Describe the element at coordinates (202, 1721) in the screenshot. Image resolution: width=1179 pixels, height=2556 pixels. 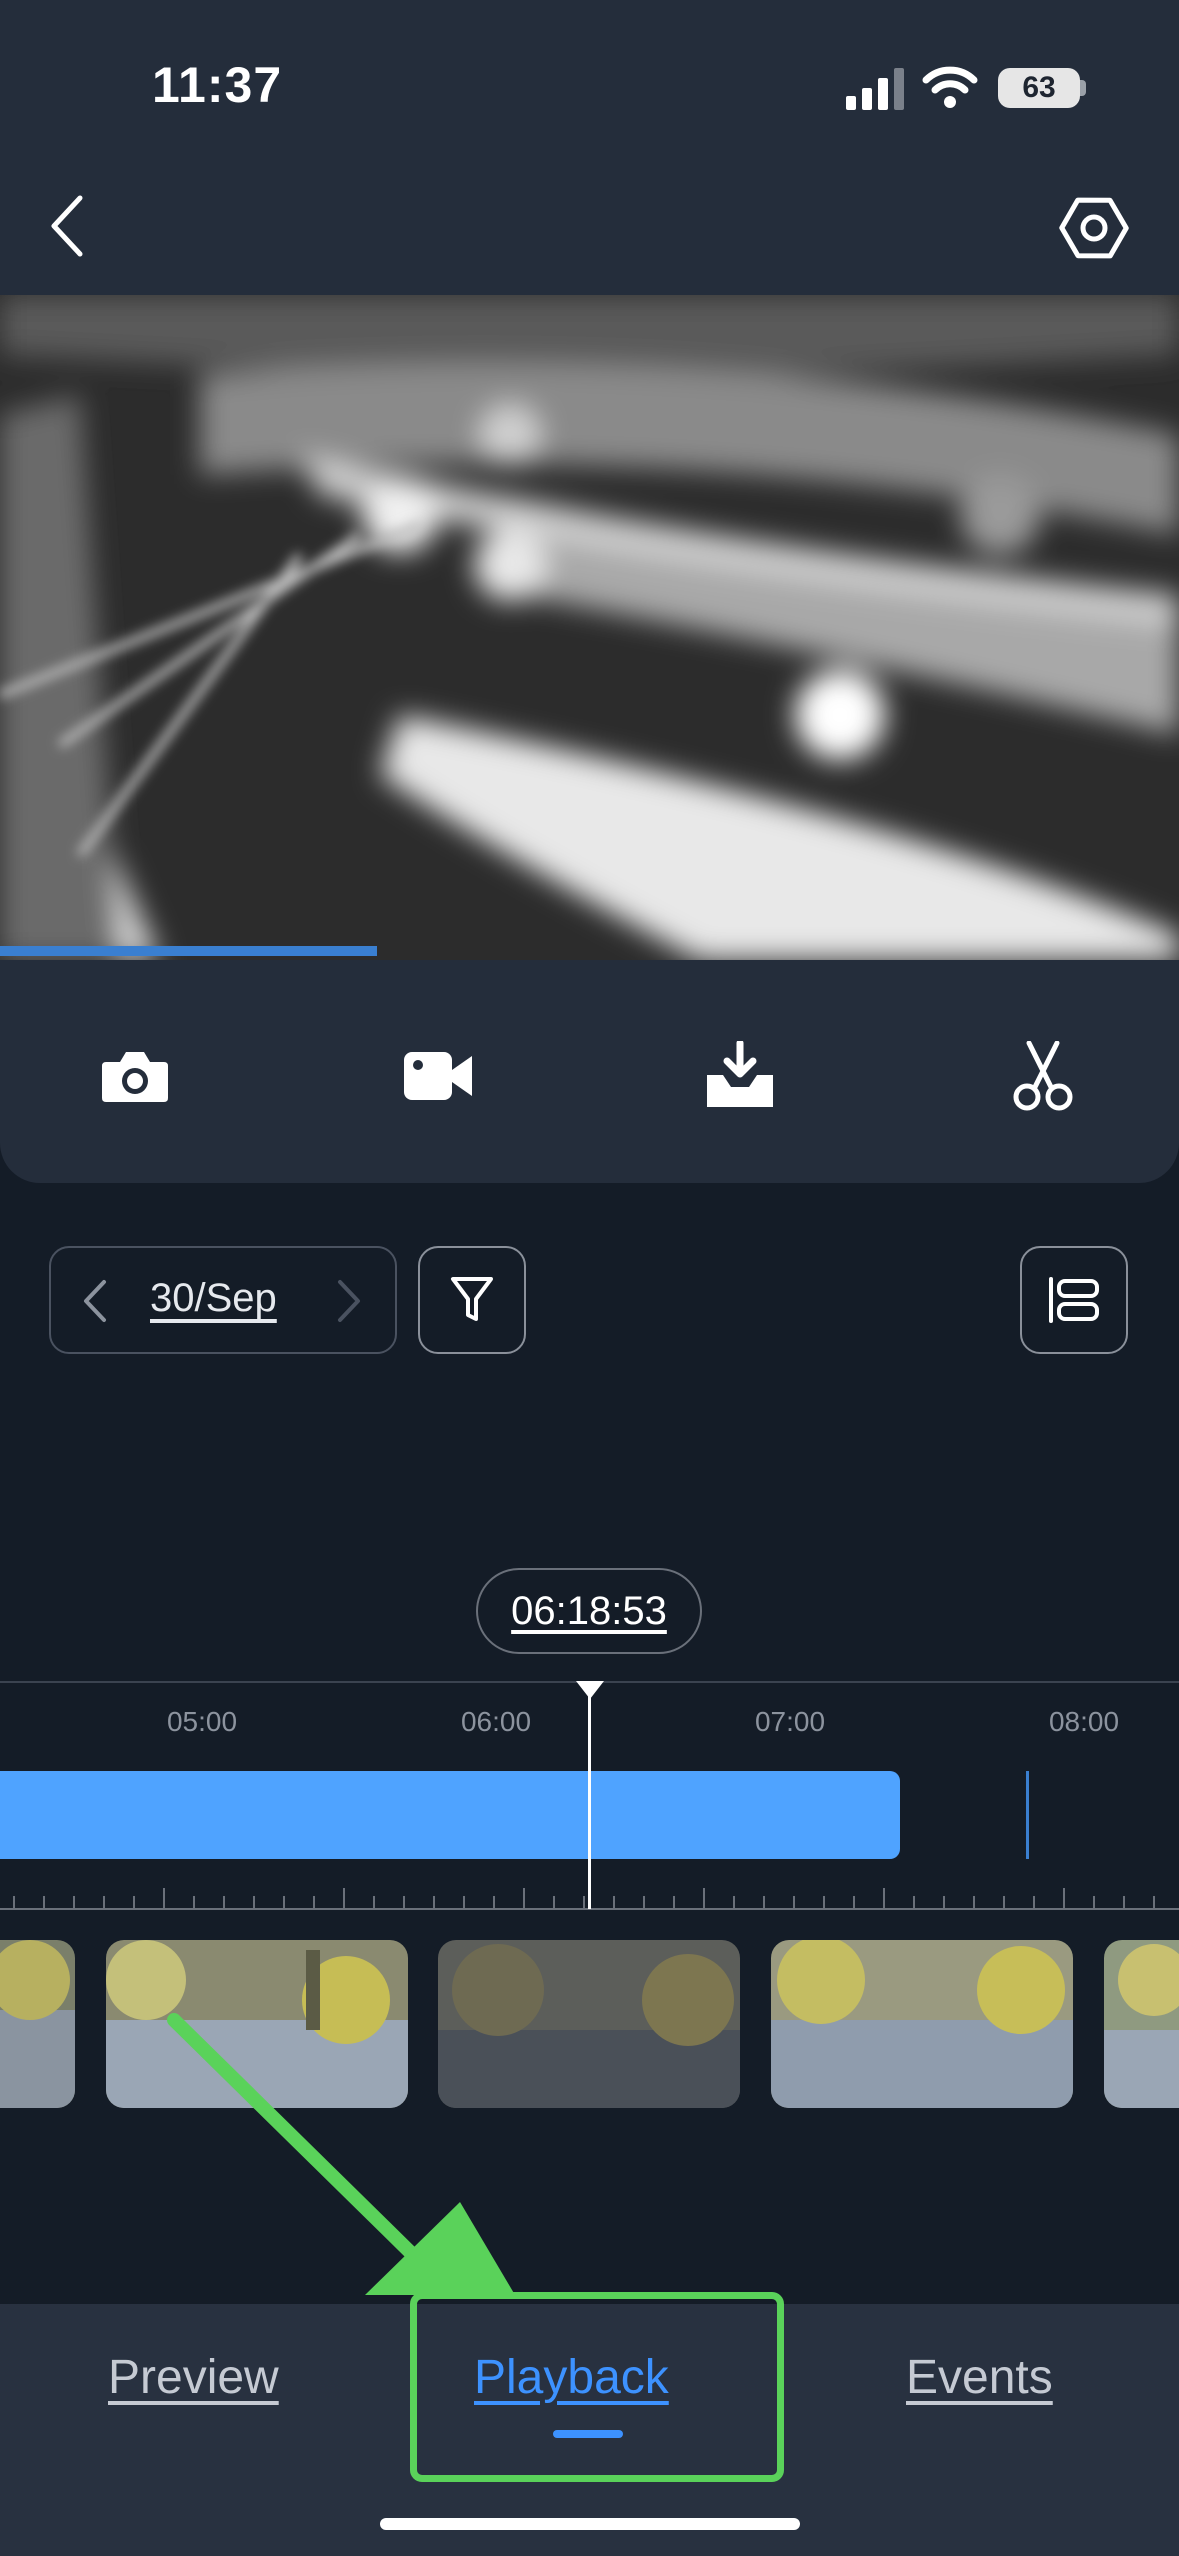
I see `hour-label: 05:00` at that location.